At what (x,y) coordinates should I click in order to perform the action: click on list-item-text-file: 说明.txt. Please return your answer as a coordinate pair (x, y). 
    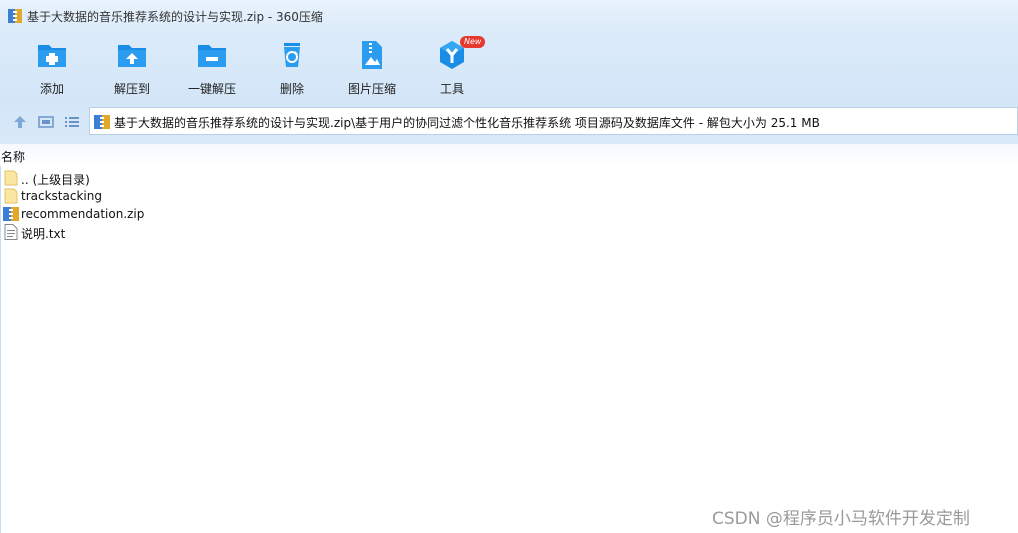
    Looking at the image, I should click on (203, 232).